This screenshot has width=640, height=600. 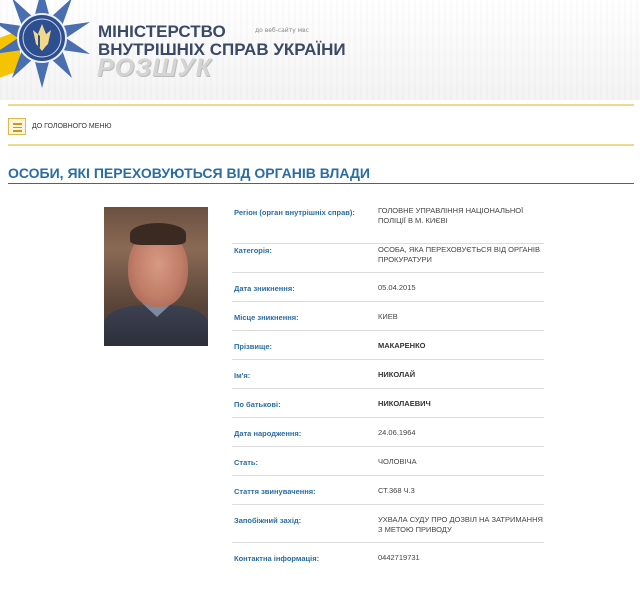 I want to click on info-label: Ім'я:, so click(x=242, y=375).